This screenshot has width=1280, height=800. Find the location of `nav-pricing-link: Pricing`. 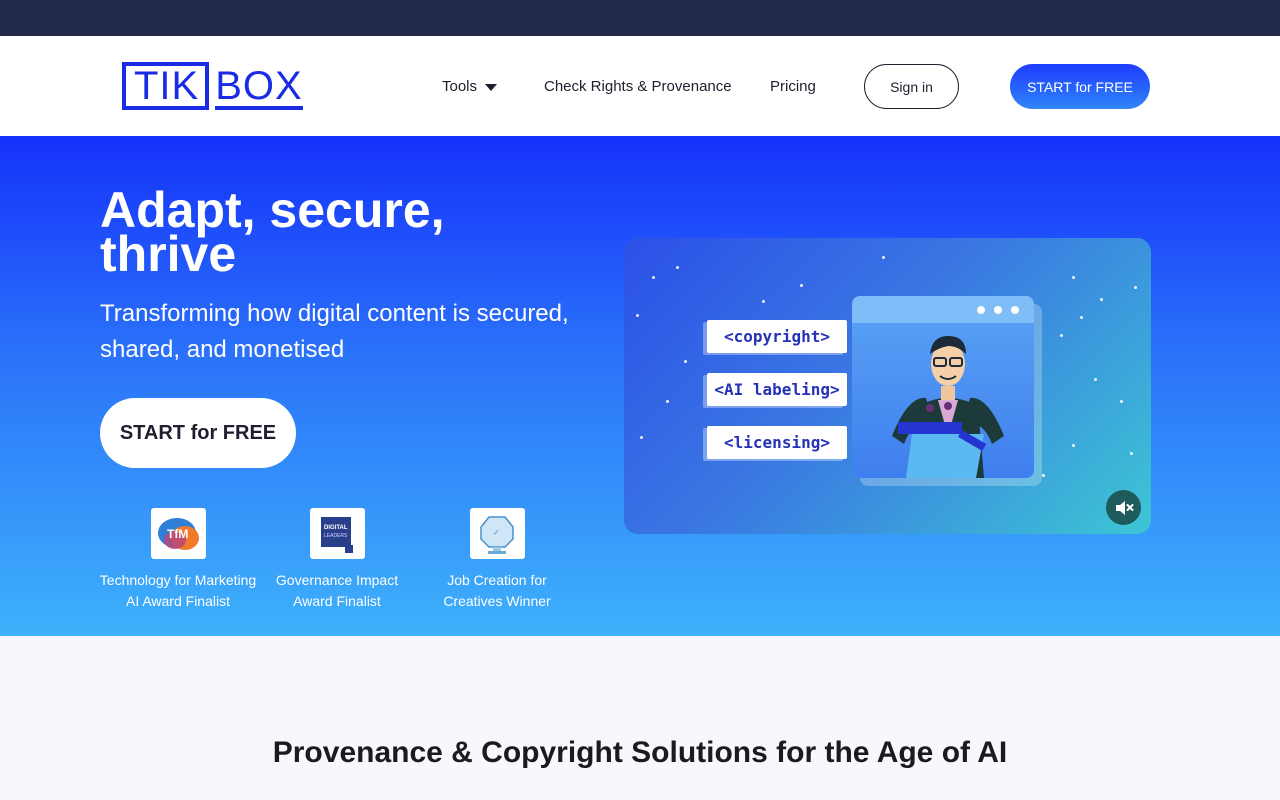

nav-pricing-link: Pricing is located at coordinates (793, 86).